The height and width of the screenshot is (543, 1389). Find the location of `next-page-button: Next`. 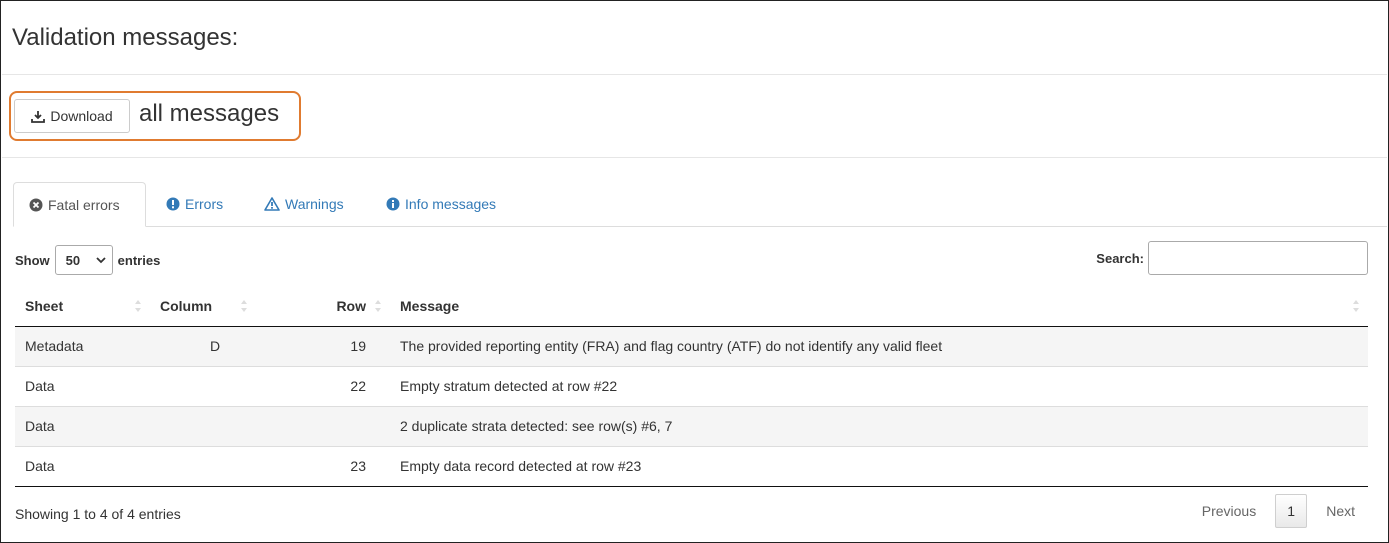

next-page-button: Next is located at coordinates (1340, 511).